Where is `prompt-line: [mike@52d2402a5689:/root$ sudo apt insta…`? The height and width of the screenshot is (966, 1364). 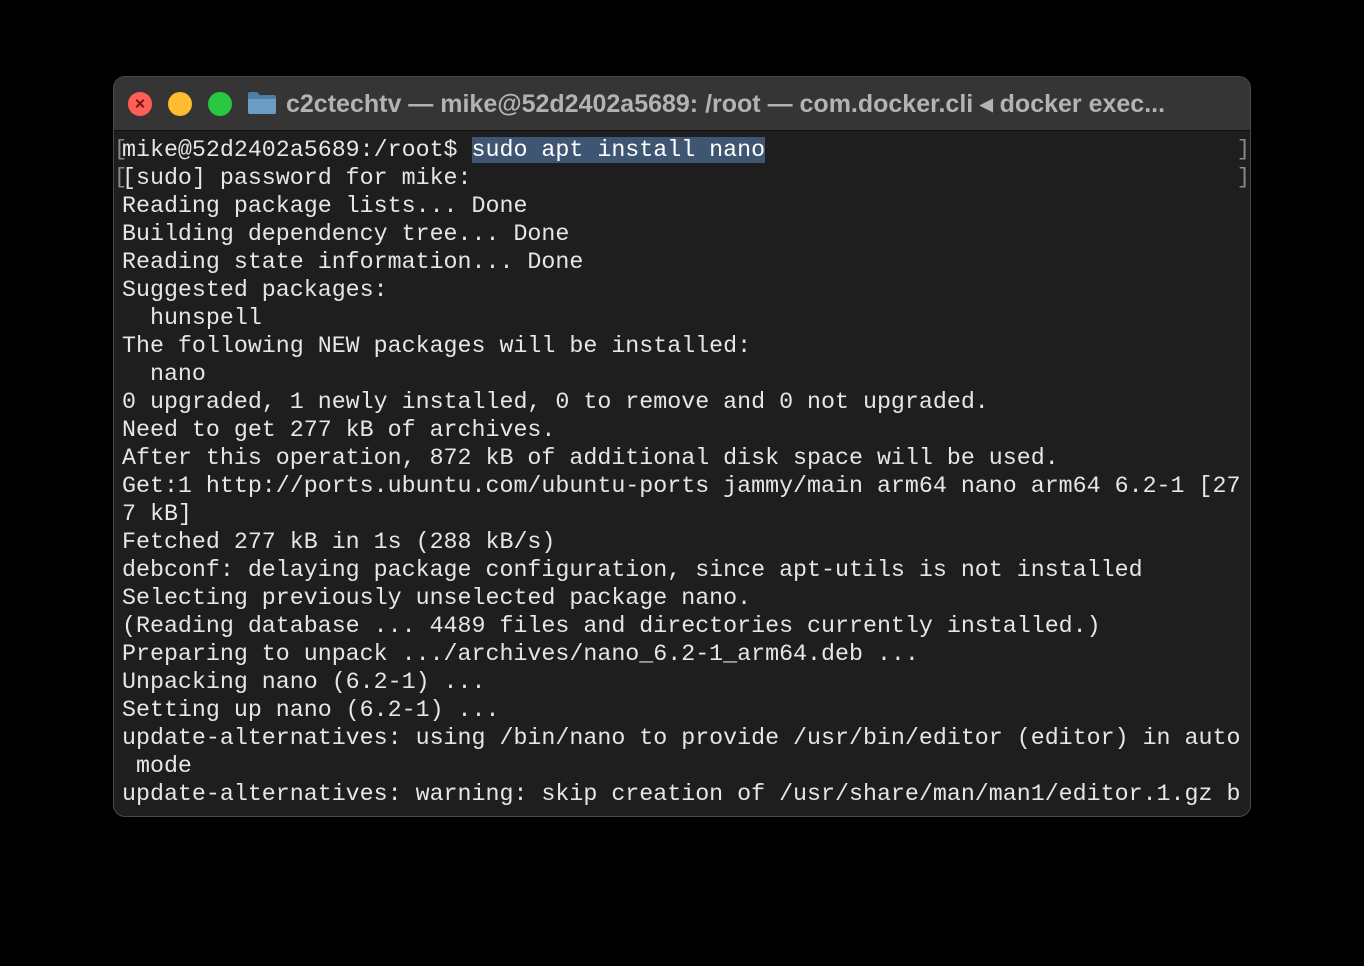 prompt-line: [mike@52d2402a5689:/root$ sudo apt insta… is located at coordinates (682, 150).